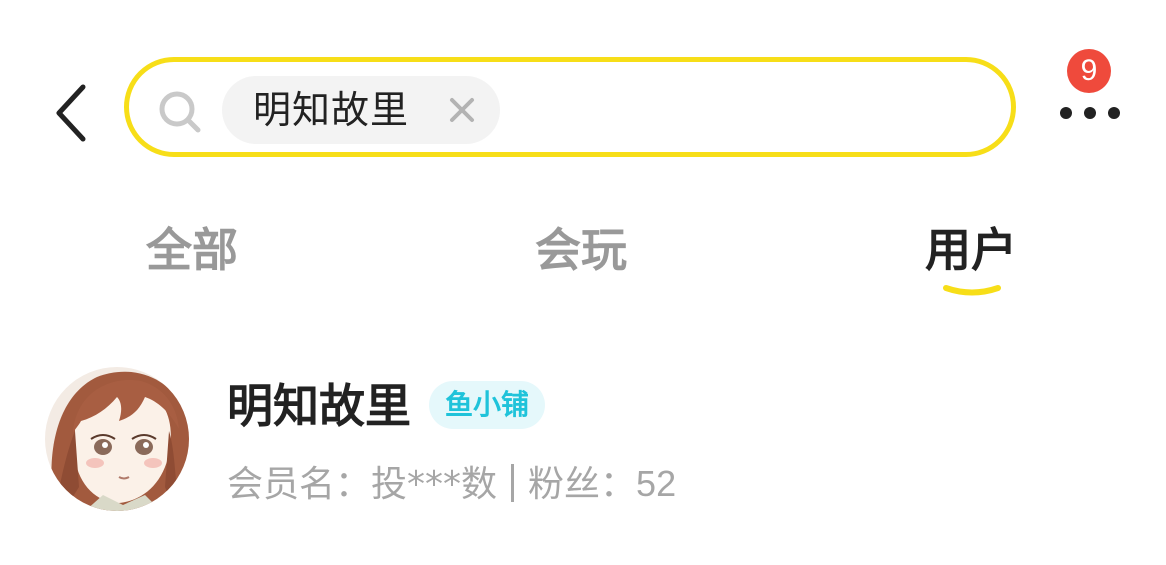 The width and height of the screenshot is (1166, 565). I want to click on avatar, so click(117, 439).